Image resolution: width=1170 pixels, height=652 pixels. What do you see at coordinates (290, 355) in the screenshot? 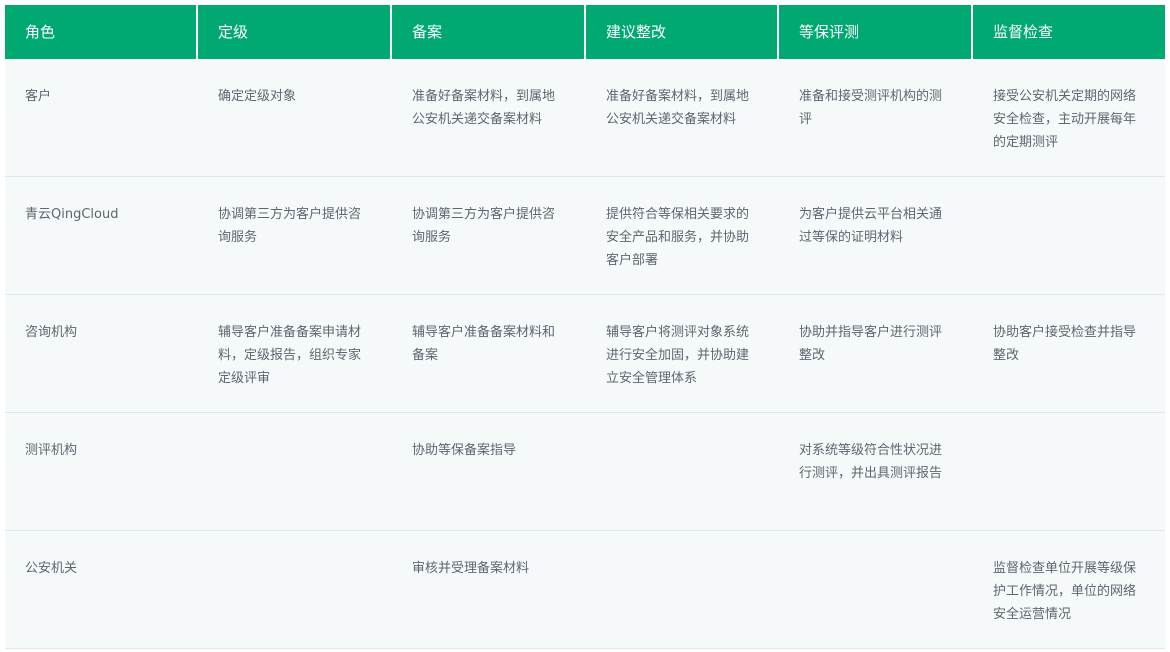
I see `table-cell: 辅导客户准备备案申请材料，定级报告，组织专家定级评审` at bounding box center [290, 355].